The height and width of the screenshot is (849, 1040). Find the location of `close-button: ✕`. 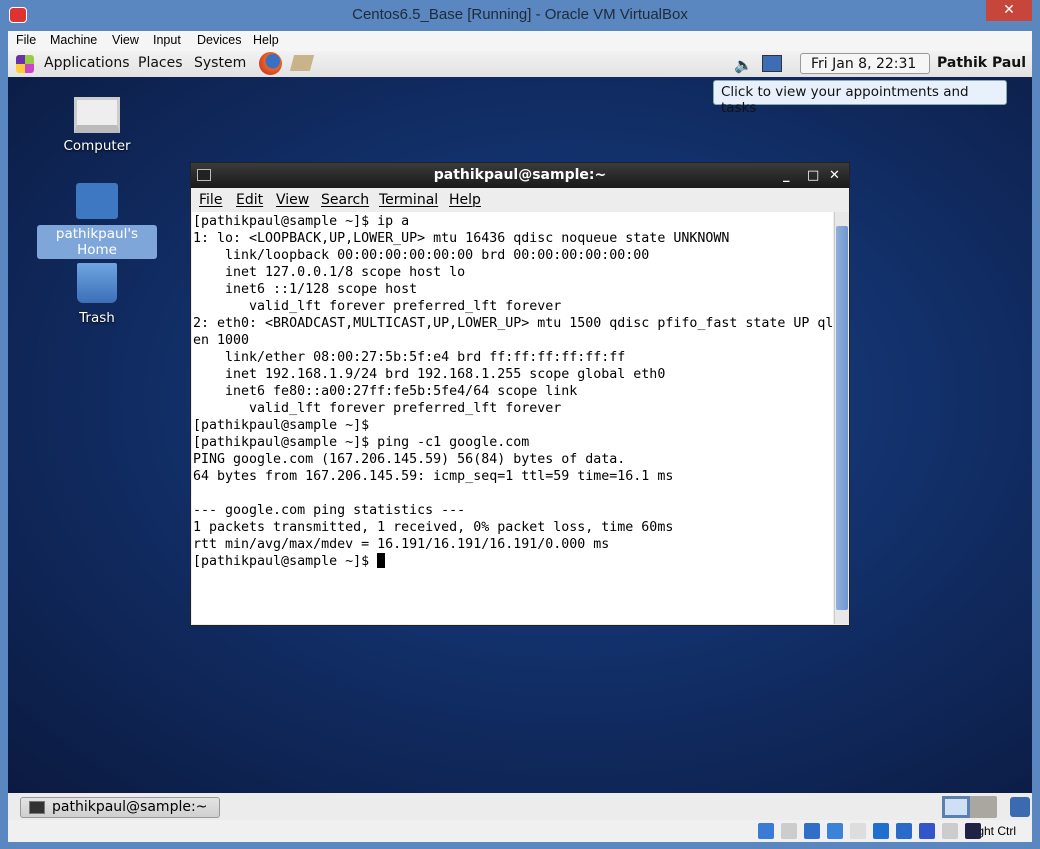

close-button: ✕ is located at coordinates (1009, 10).